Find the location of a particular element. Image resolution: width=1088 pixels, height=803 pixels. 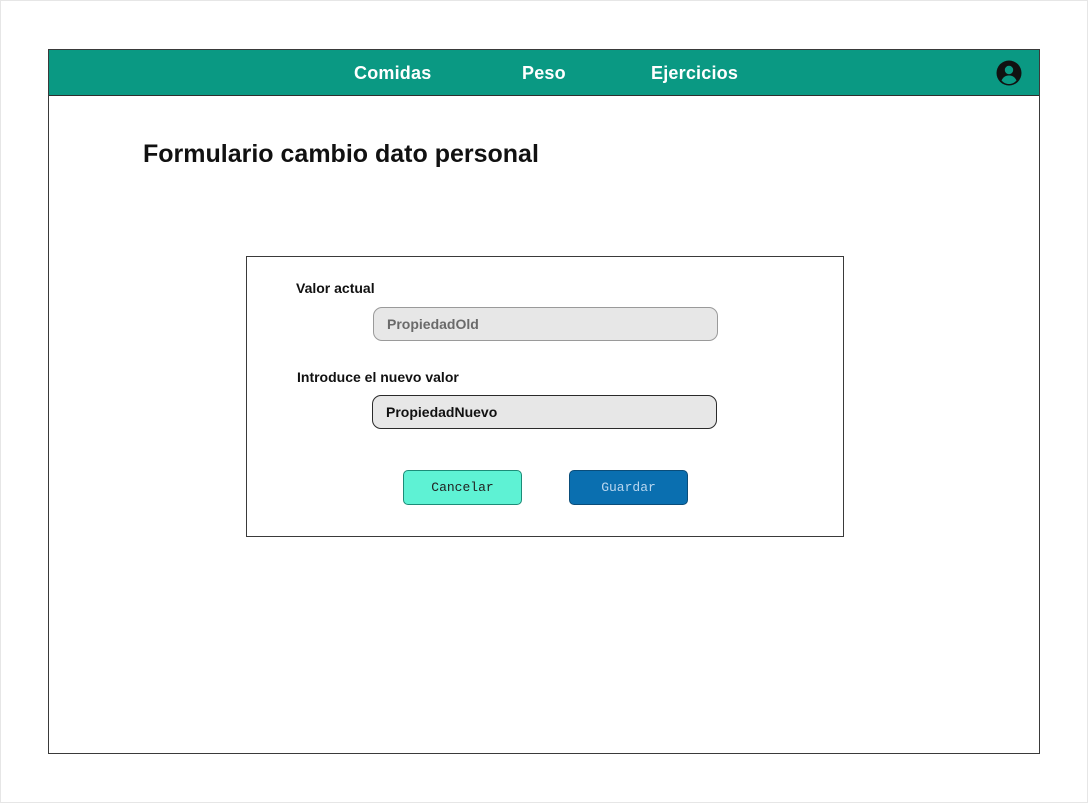

nav-item-peso: Peso is located at coordinates (544, 73).